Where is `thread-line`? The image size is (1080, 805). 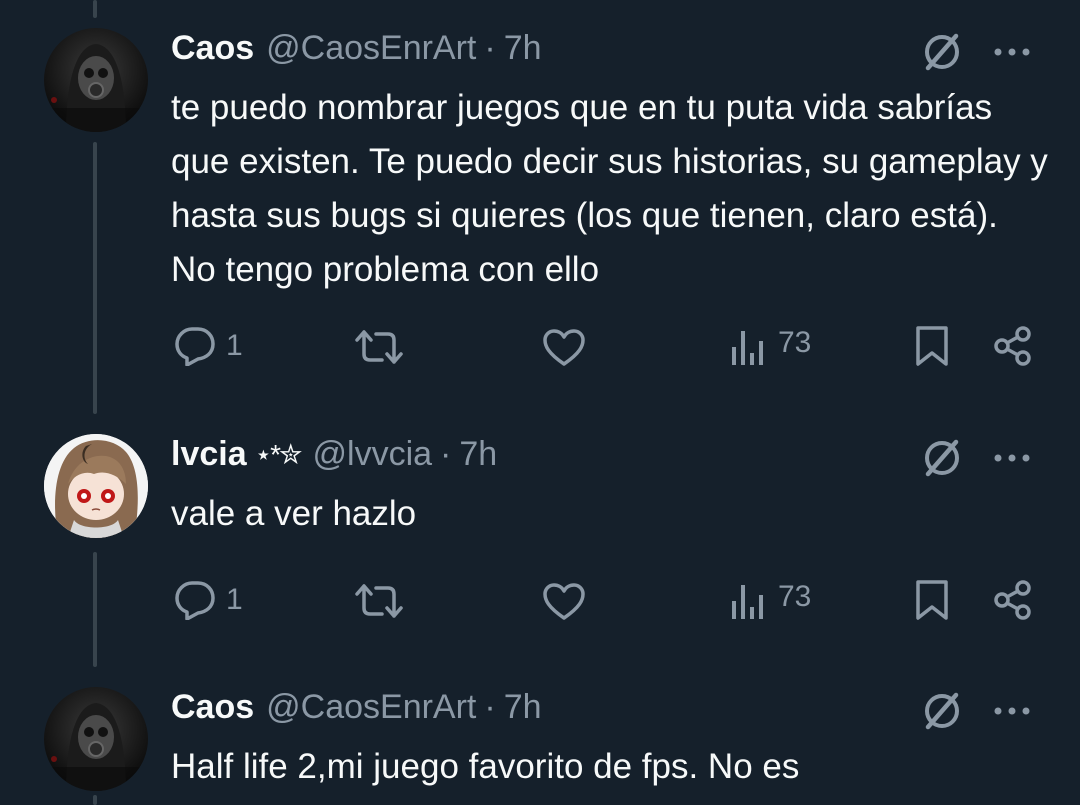
thread-line is located at coordinates (95, 9).